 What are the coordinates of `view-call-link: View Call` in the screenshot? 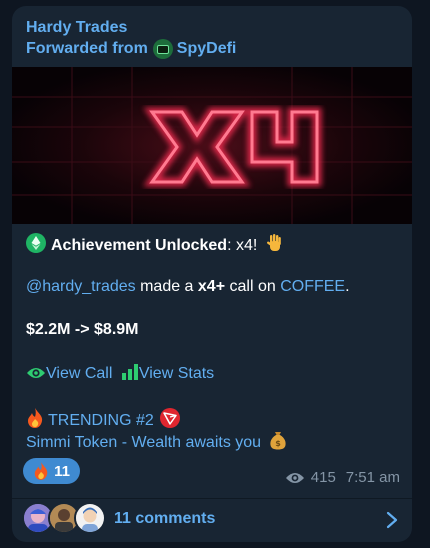 It's located at (71, 373).